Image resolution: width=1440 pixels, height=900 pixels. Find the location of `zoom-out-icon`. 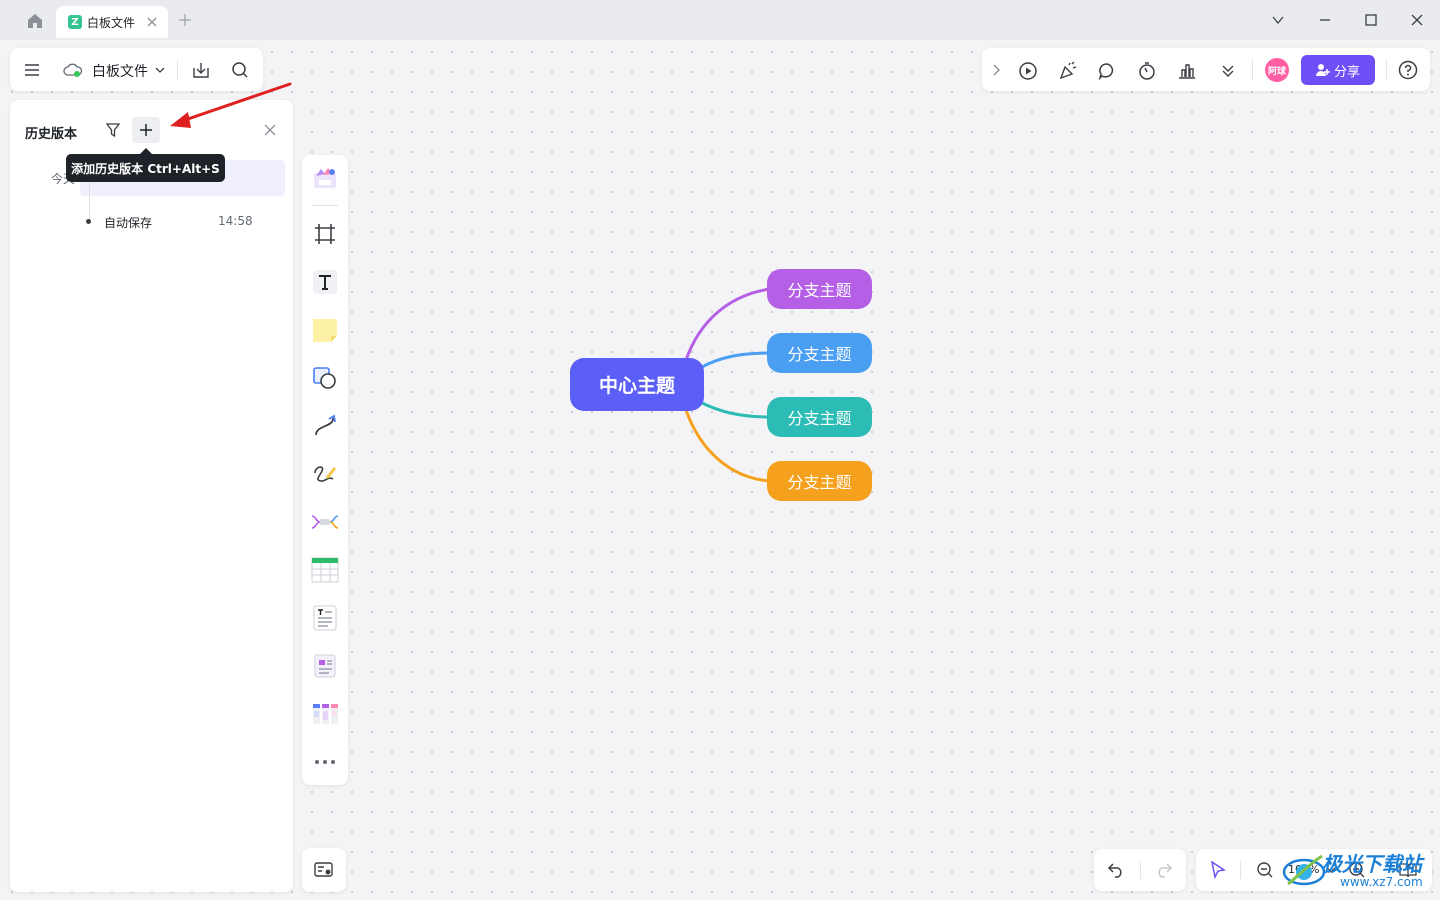

zoom-out-icon is located at coordinates (1265, 870).